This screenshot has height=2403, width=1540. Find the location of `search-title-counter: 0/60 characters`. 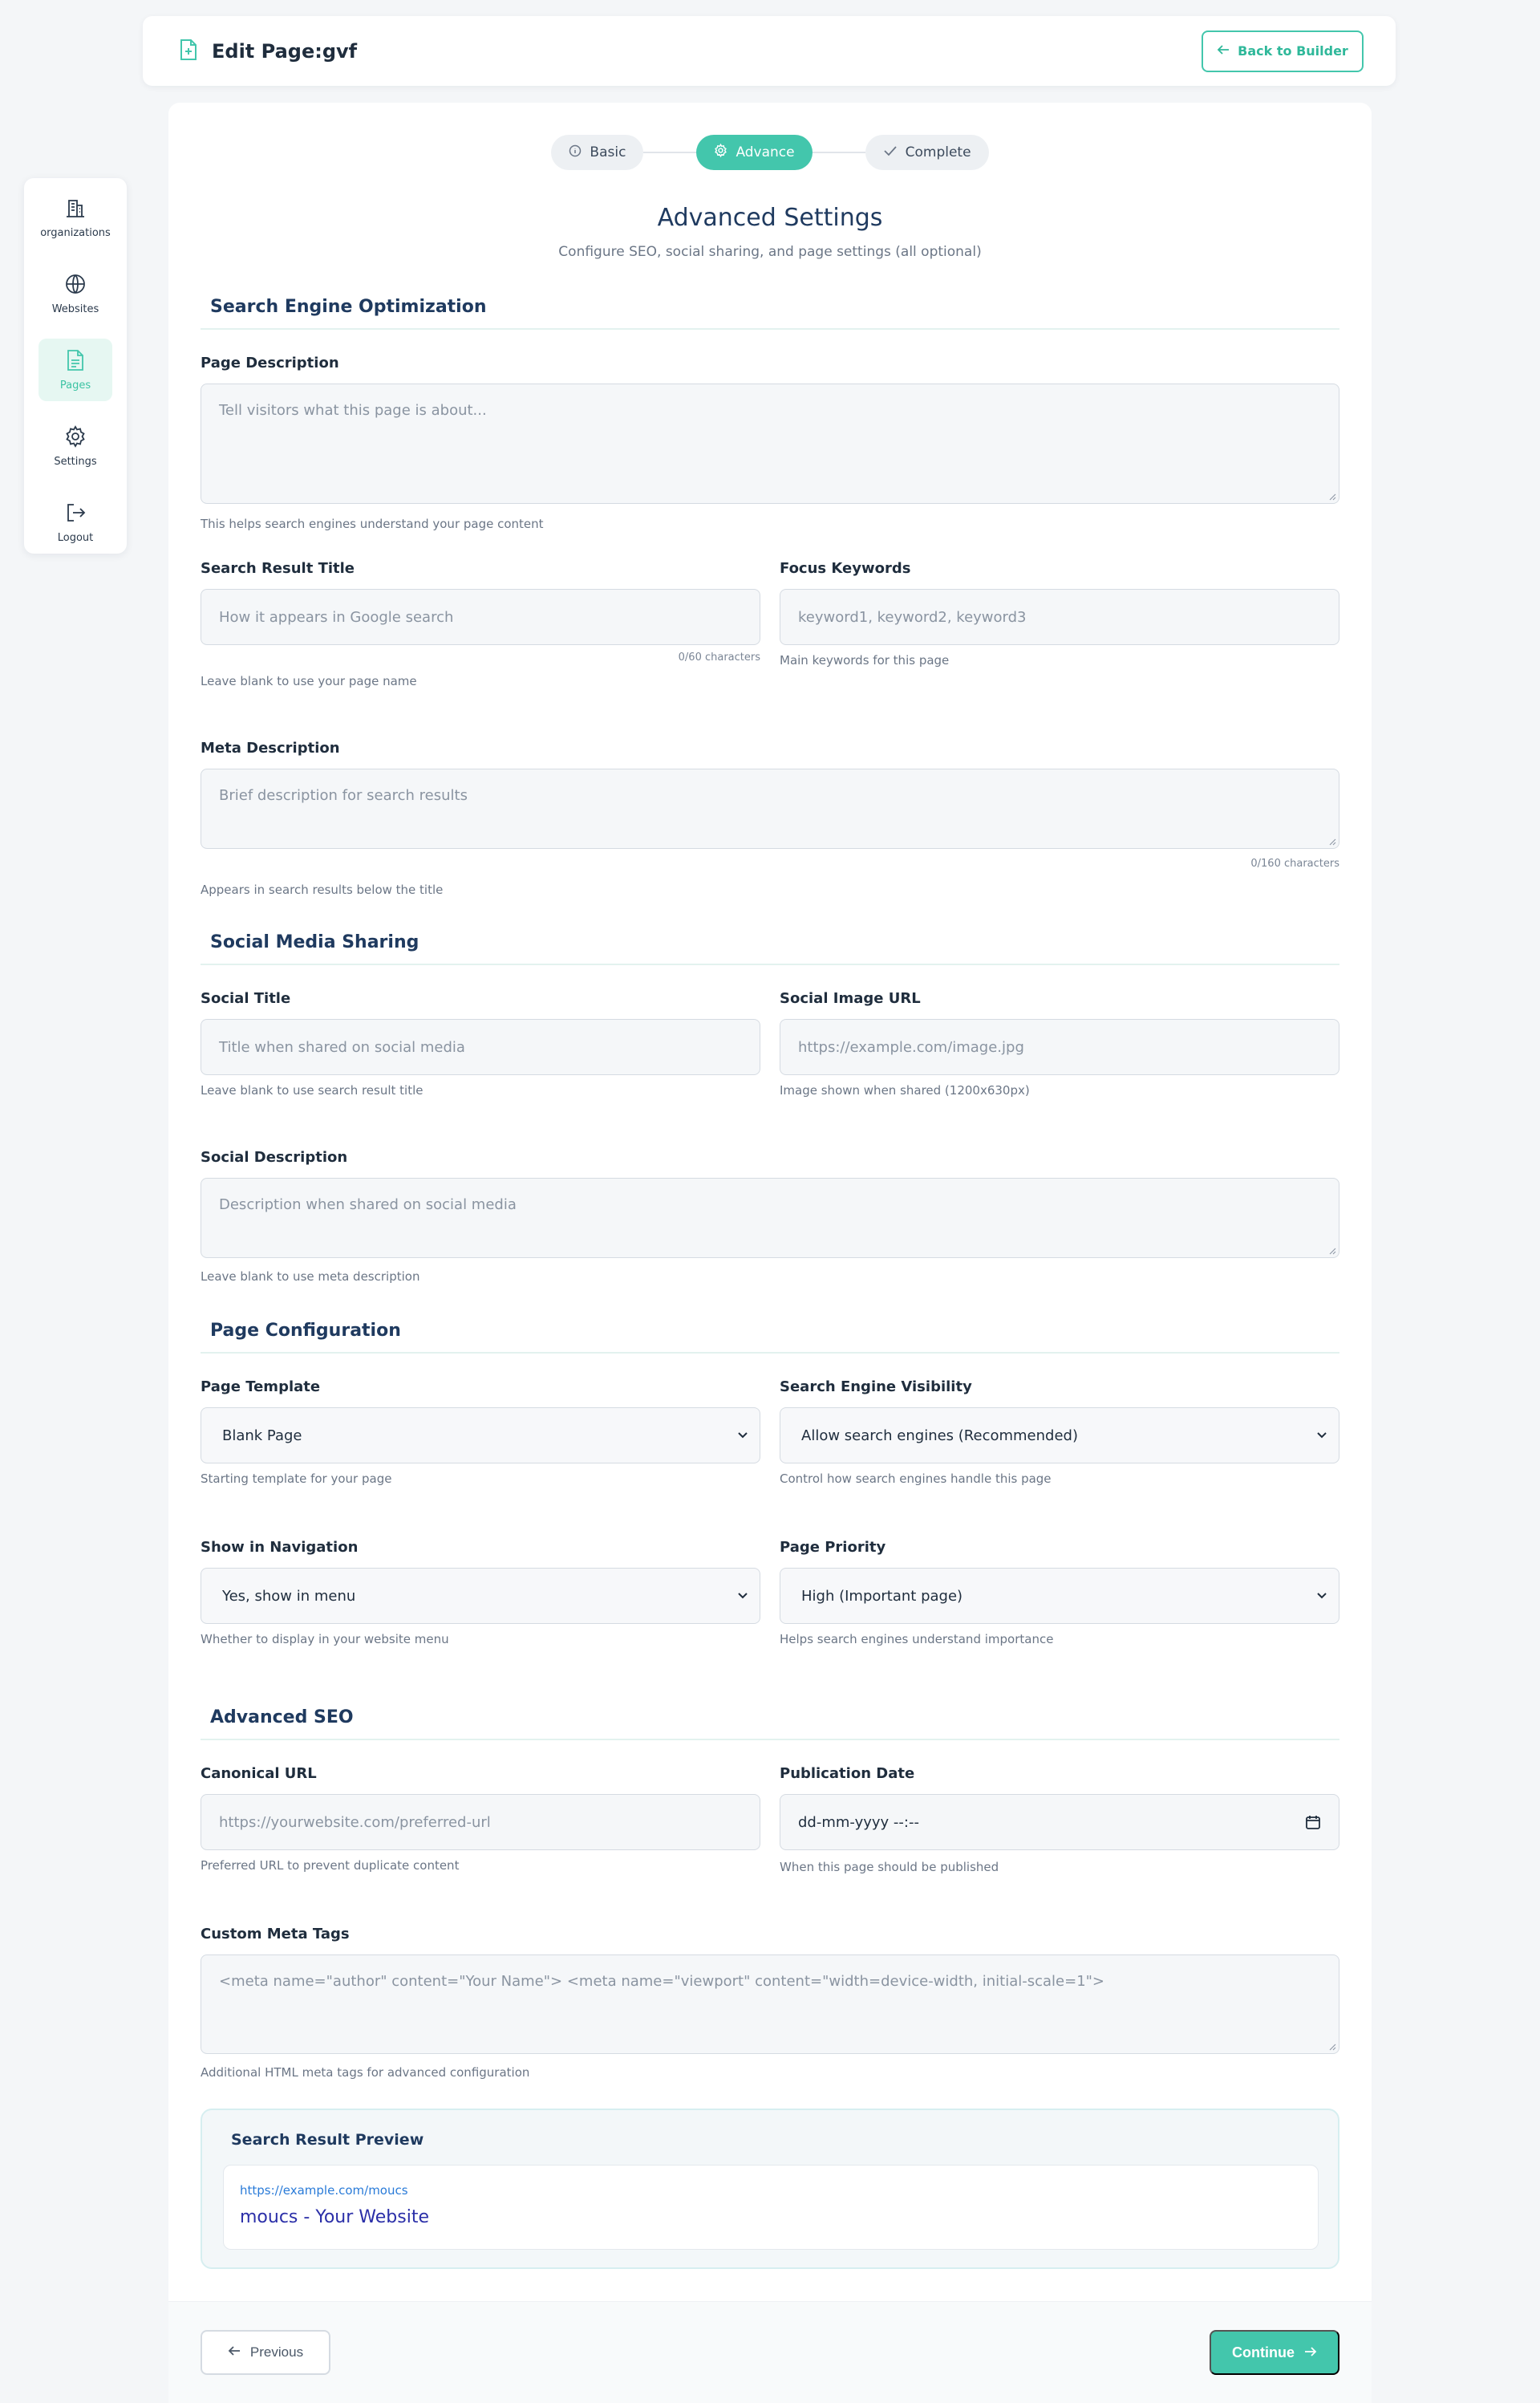

search-title-counter: 0/60 characters is located at coordinates (719, 657).